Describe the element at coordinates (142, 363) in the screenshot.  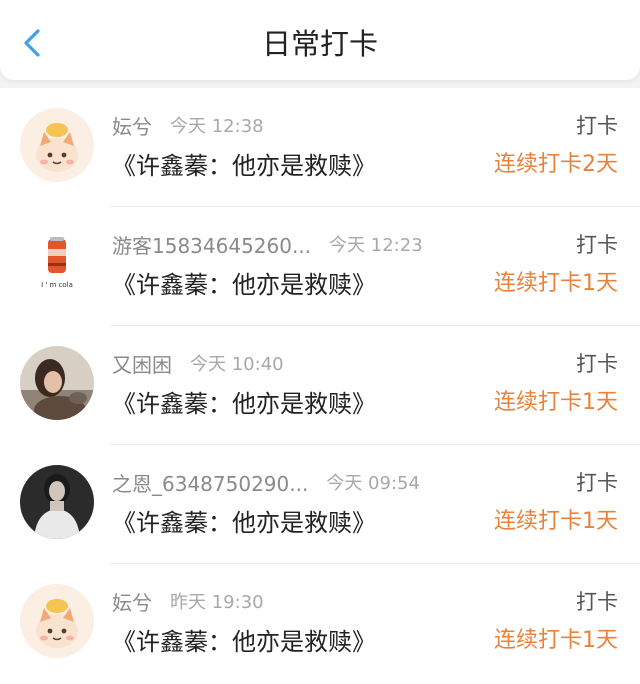
I see `user-name: 又困困` at that location.